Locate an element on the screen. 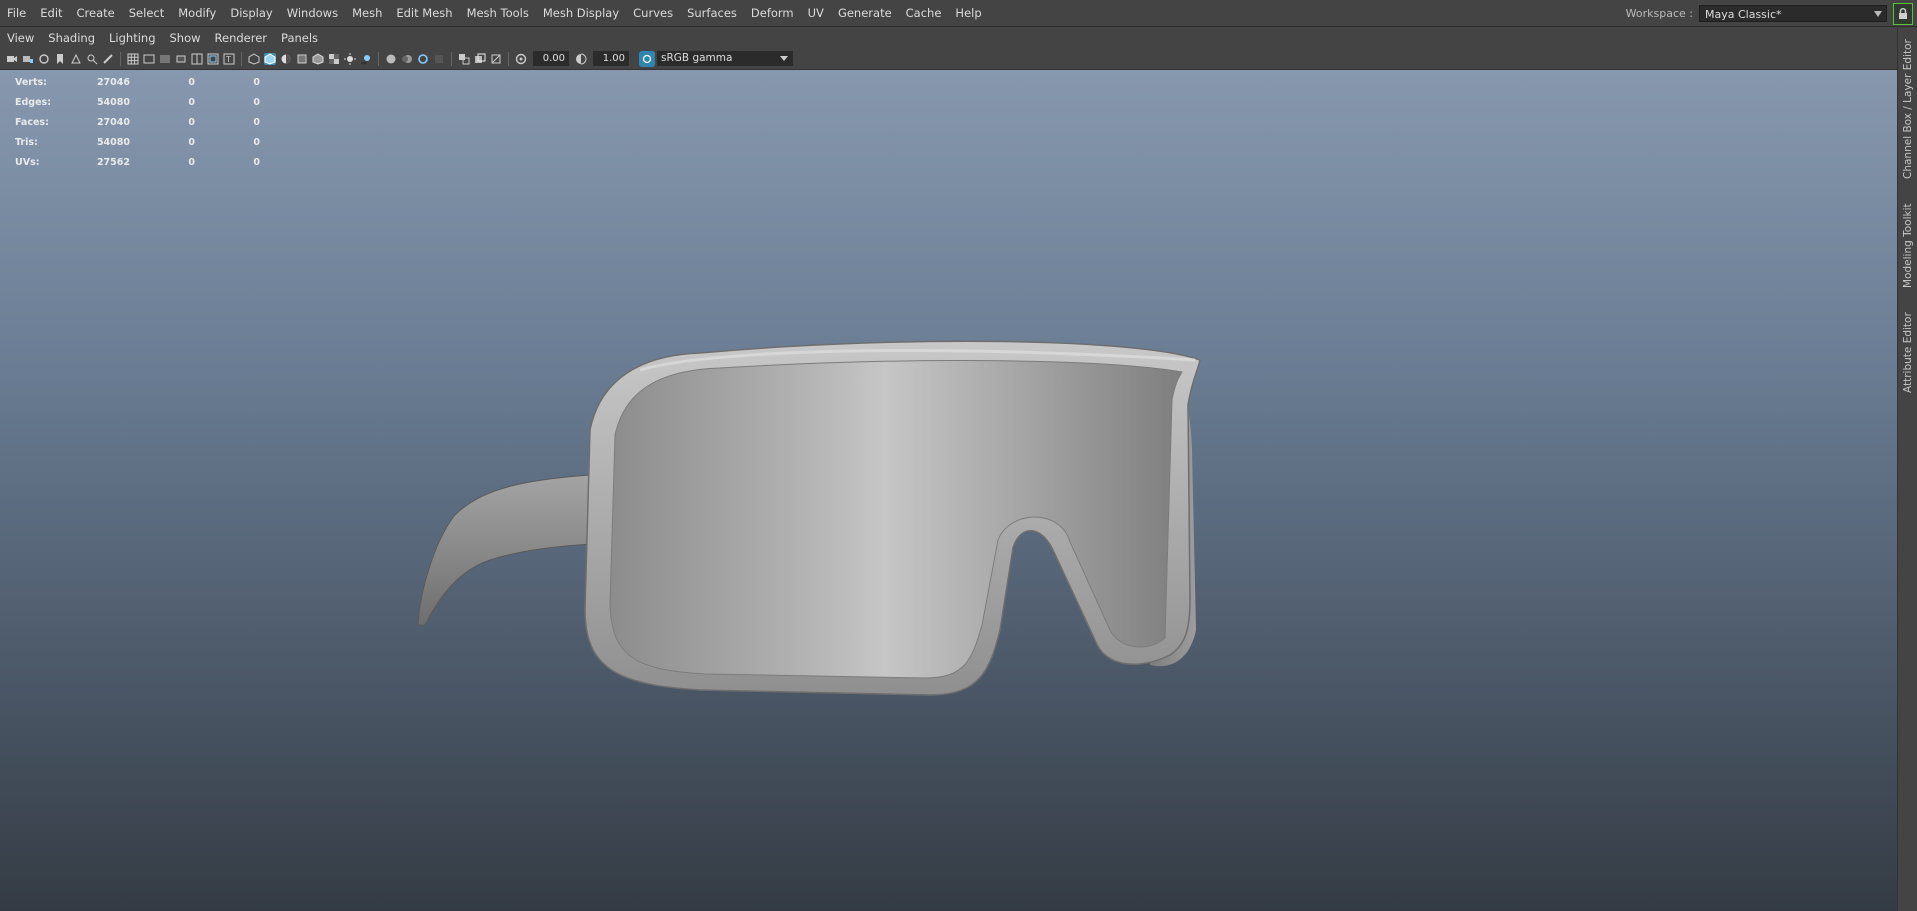 The image size is (1917, 911). menu-display: Display is located at coordinates (251, 13).